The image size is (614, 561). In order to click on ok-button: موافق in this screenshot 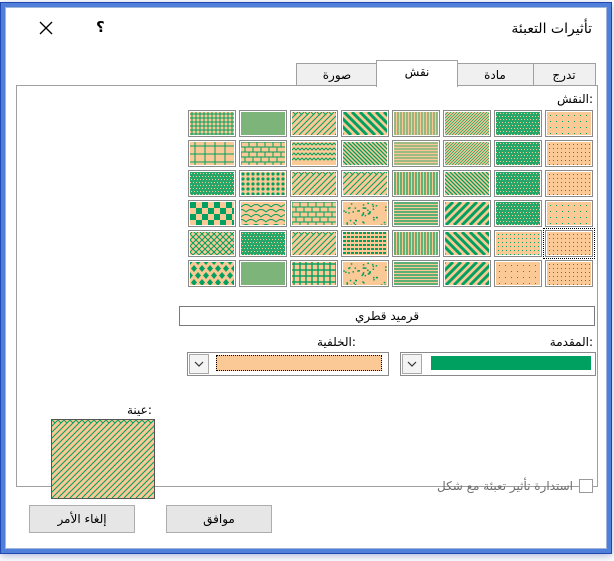, I will do `click(219, 519)`.